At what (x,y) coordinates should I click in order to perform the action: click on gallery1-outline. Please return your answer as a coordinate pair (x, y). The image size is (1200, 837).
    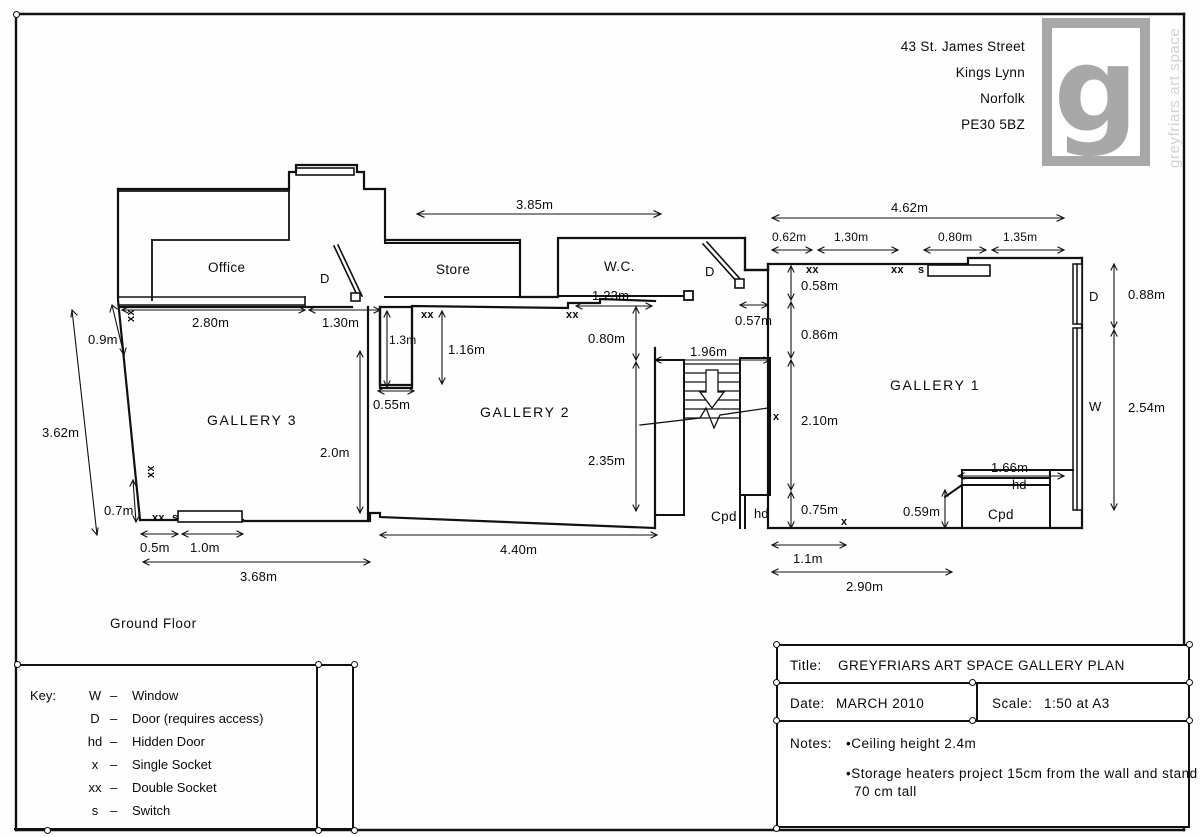
    Looking at the image, I should click on (925, 393).